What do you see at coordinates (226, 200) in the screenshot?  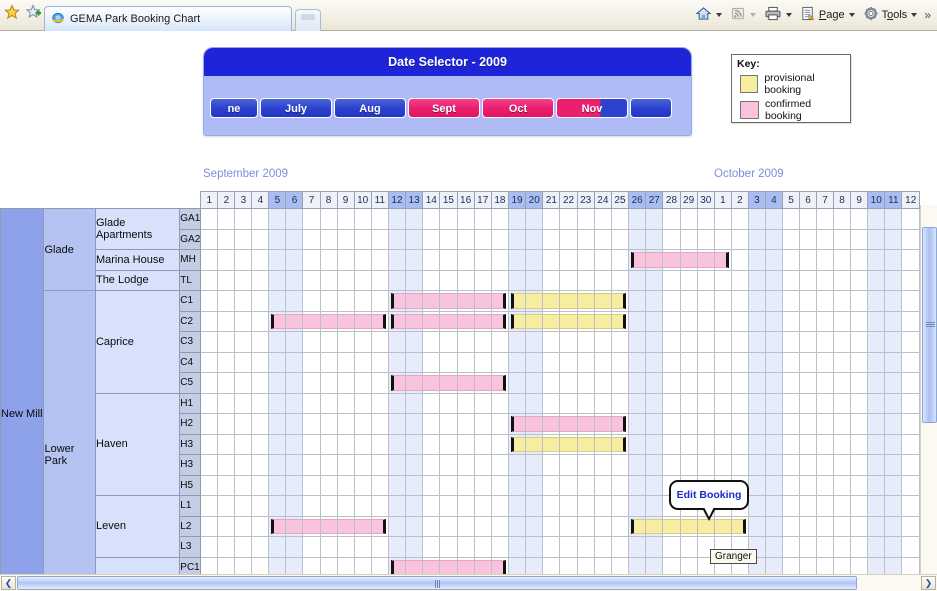 I see `day-header-september-2: 2` at bounding box center [226, 200].